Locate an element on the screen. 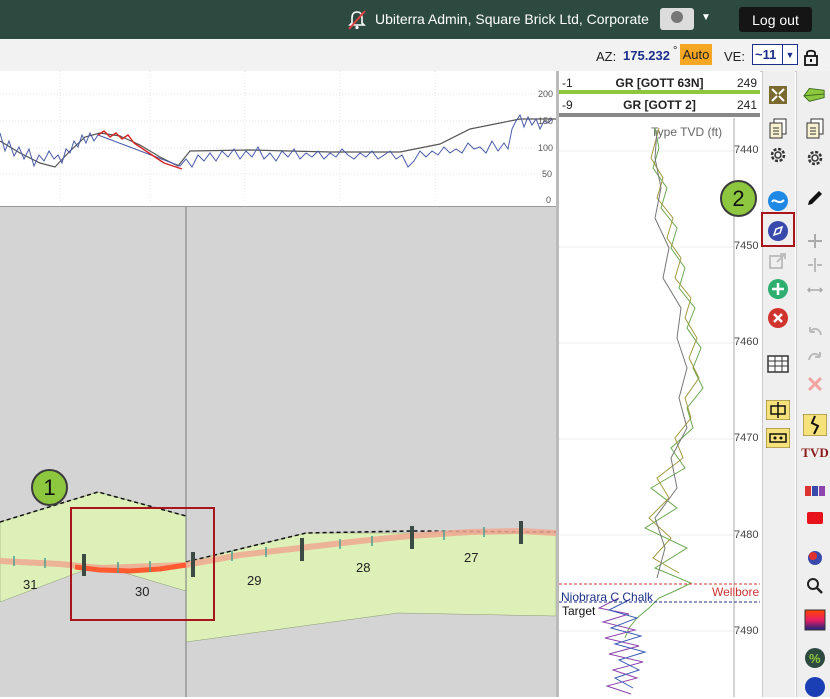 The width and height of the screenshot is (830, 699). segment-label: 27 is located at coordinates (471, 557).